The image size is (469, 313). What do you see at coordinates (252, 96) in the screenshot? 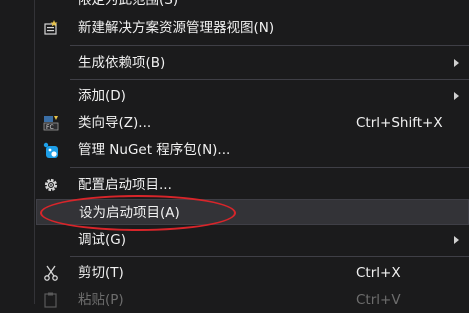
I see `menu-item-add: 添加(D)` at bounding box center [252, 96].